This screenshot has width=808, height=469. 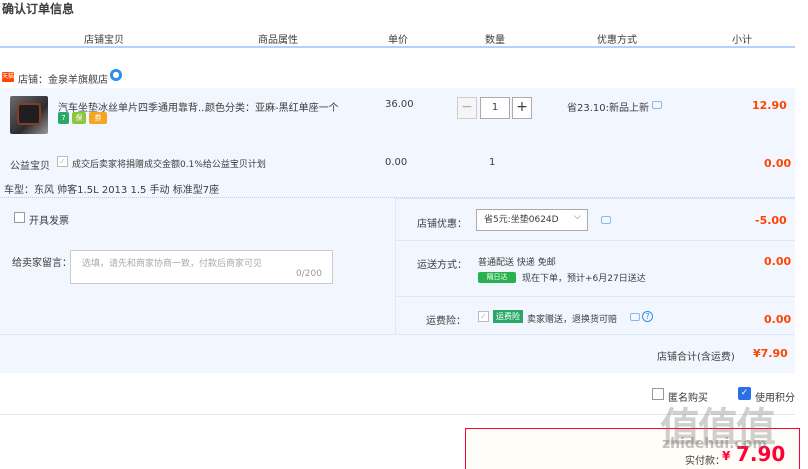 I want to click on note-placeholder: 选填，请先和商家协商一致，付款后商家可见, so click(x=172, y=264).